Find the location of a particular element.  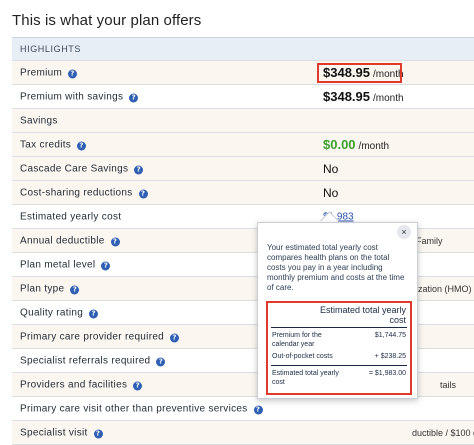

premium-with-savings-value: $348.95/month is located at coordinates (363, 97).